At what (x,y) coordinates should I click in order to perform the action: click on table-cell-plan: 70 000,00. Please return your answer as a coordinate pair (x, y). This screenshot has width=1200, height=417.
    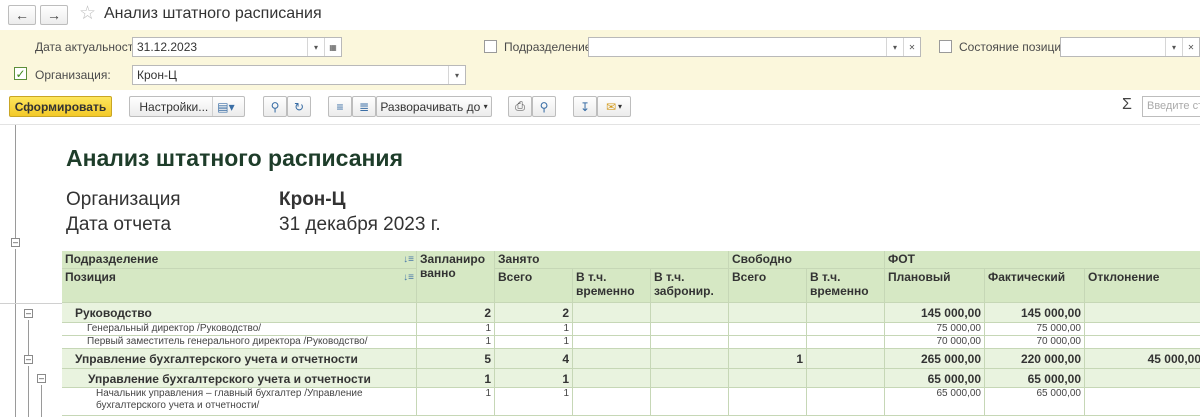
    Looking at the image, I should click on (935, 342).